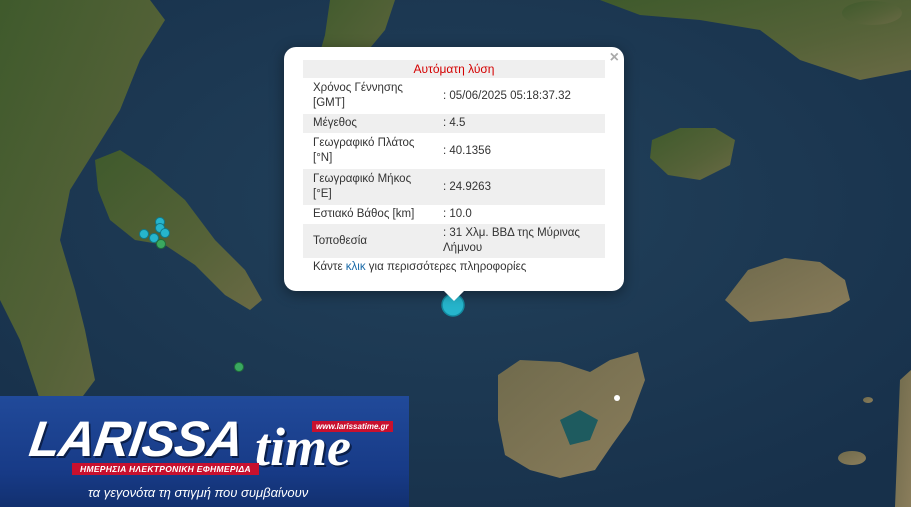 Image resolution: width=911 pixels, height=507 pixels. I want to click on more-suffix: για περισσότερες πληροφορίες, so click(446, 267).